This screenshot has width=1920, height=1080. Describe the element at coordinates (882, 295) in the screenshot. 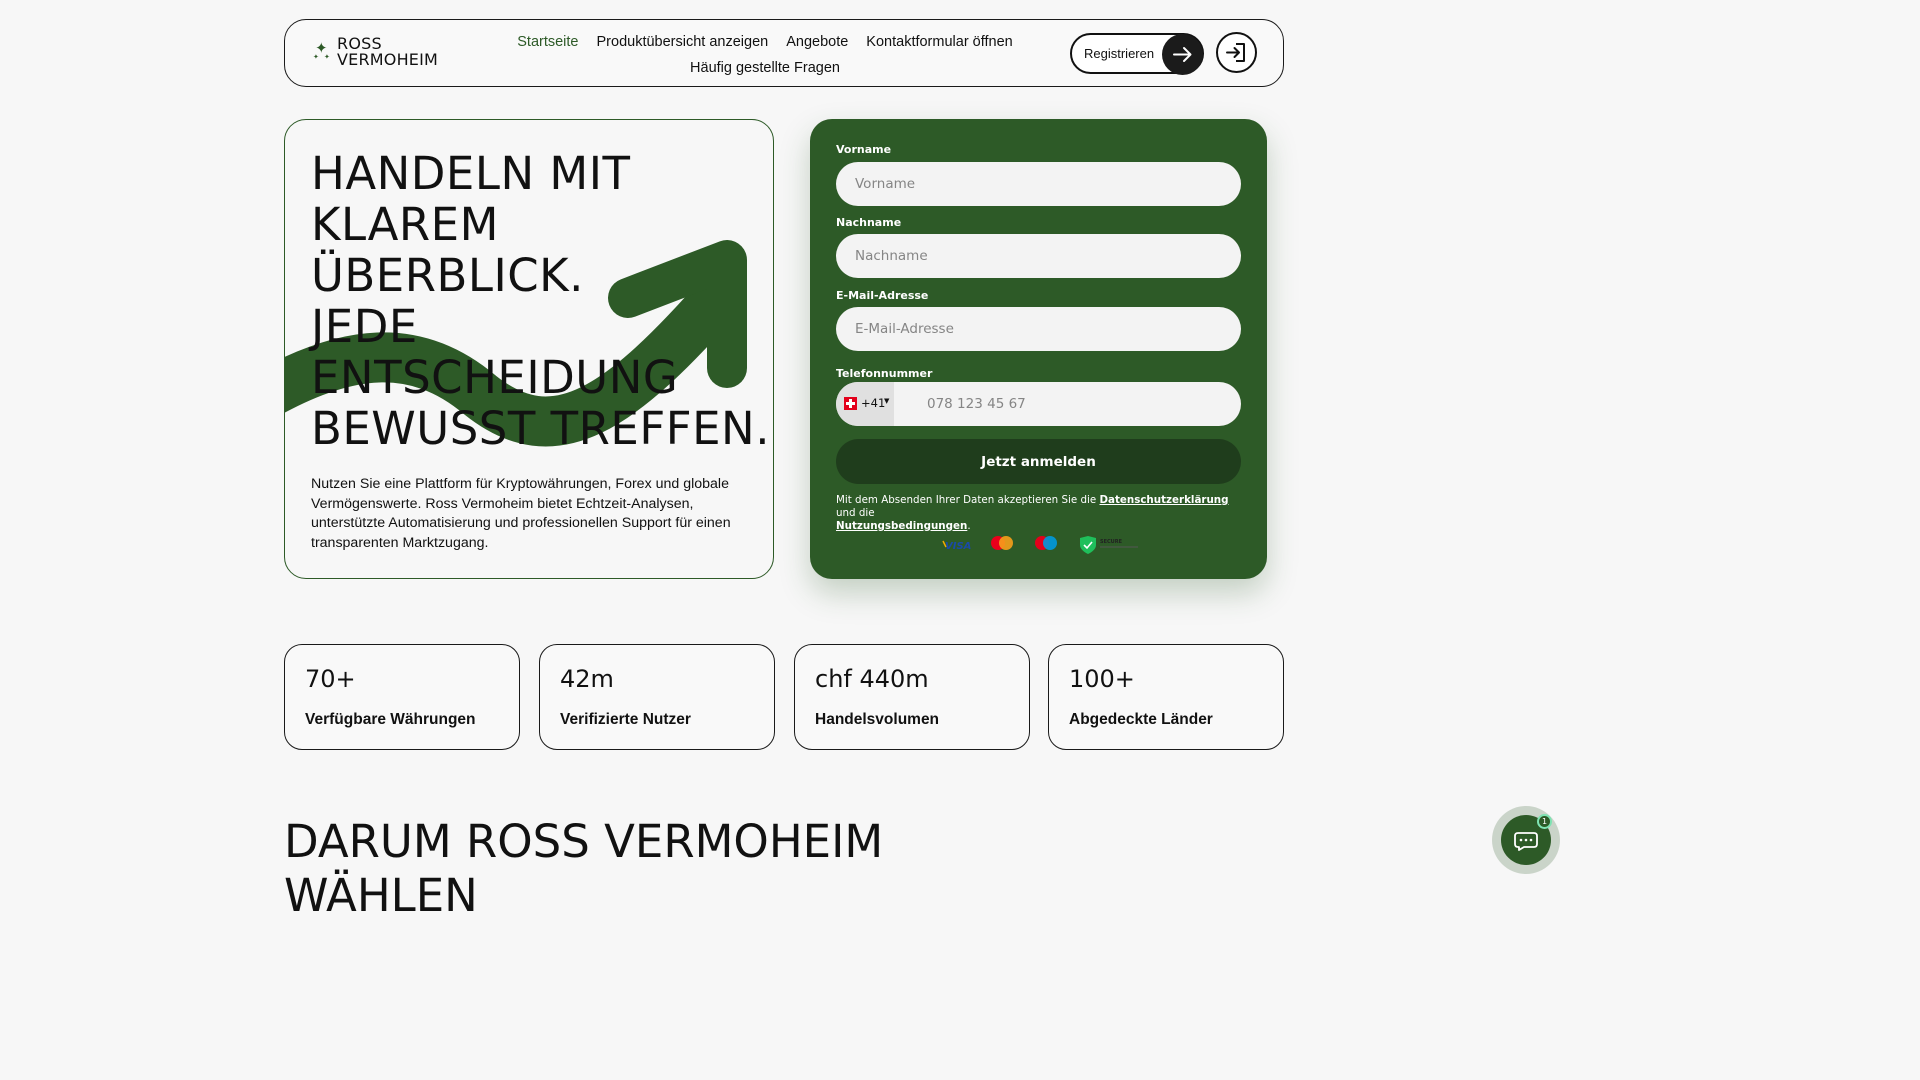

I see `email-label: E-Mail-Adresse` at that location.